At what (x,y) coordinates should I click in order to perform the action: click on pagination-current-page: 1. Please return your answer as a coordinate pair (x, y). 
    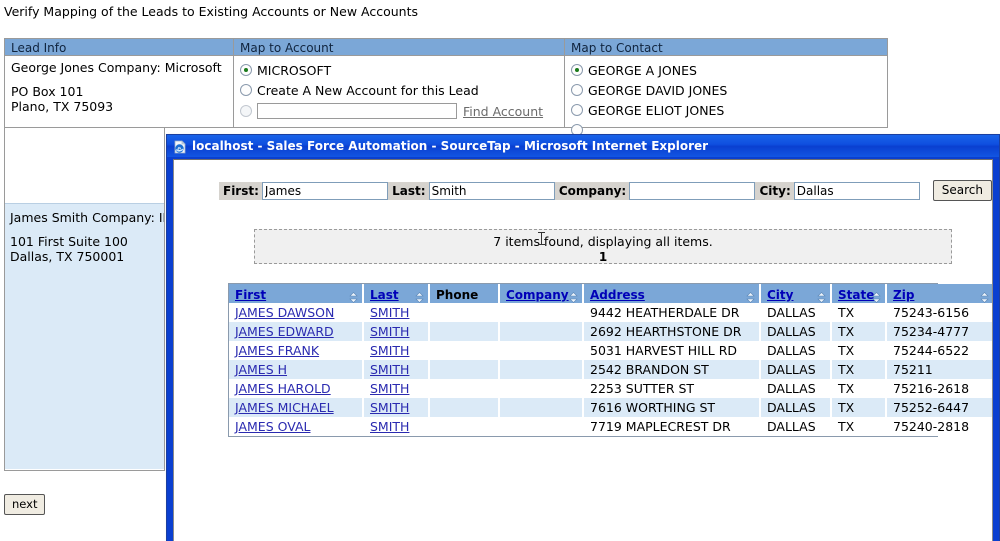
    Looking at the image, I should click on (603, 257).